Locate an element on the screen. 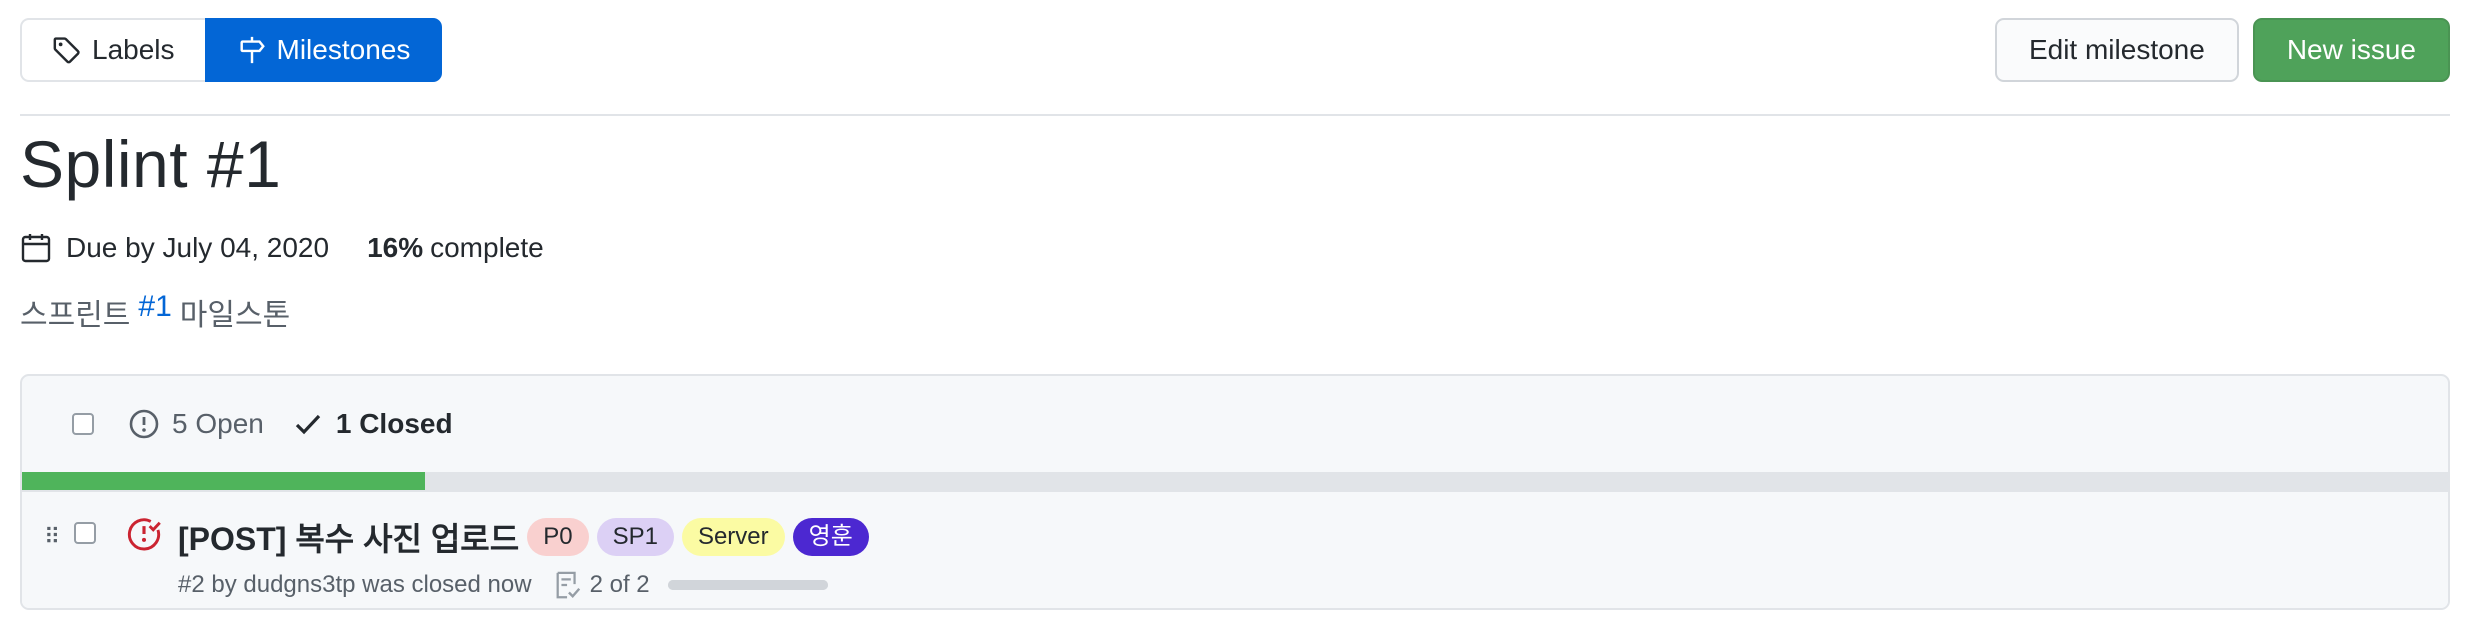 Image resolution: width=2470 pixels, height=632 pixels. milestone-icon is located at coordinates (252, 50).